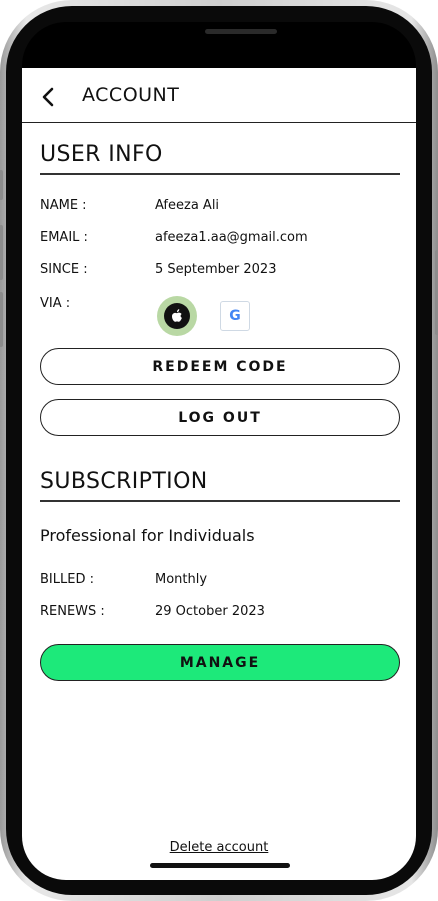 The image size is (438, 901). I want to click on home-indicator, so click(220, 865).